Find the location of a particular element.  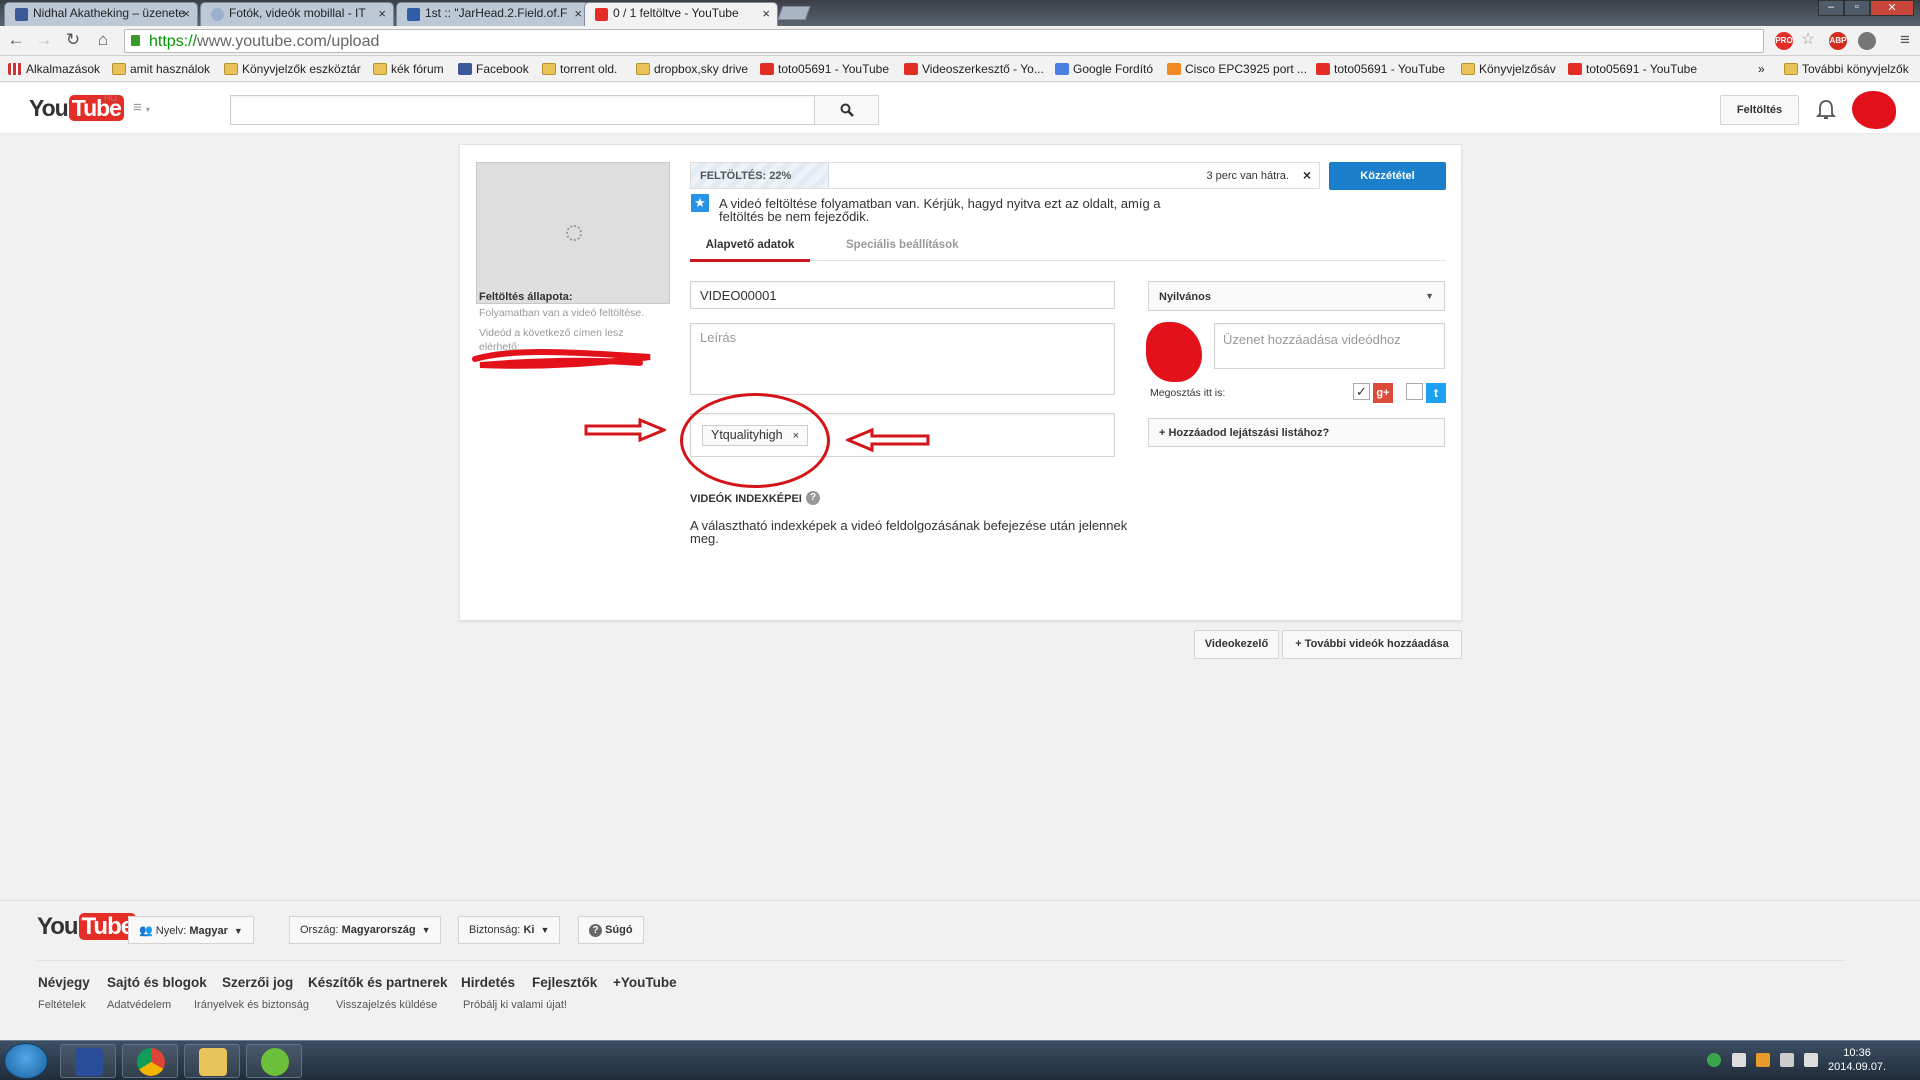

publish-button: Közzététel is located at coordinates (1387, 176).